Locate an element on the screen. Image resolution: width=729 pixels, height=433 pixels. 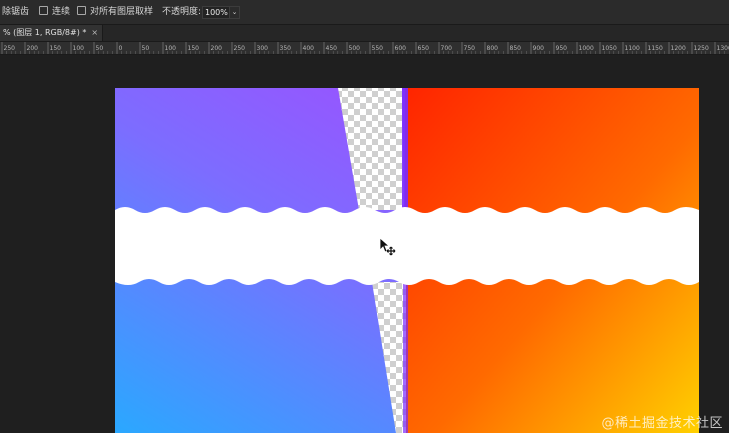
contiguous-checkbox: 连续 is located at coordinates (54, 12).